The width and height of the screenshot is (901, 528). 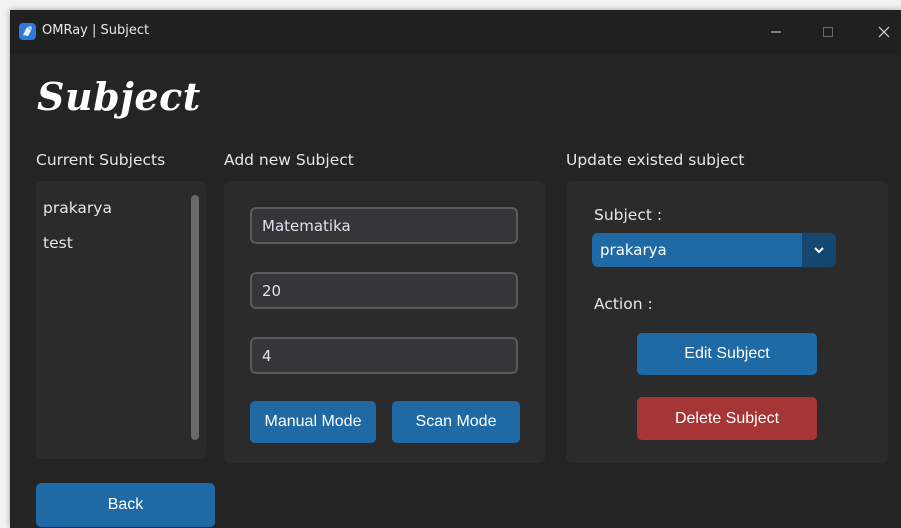 I want to click on action-label: Action :, so click(x=623, y=304).